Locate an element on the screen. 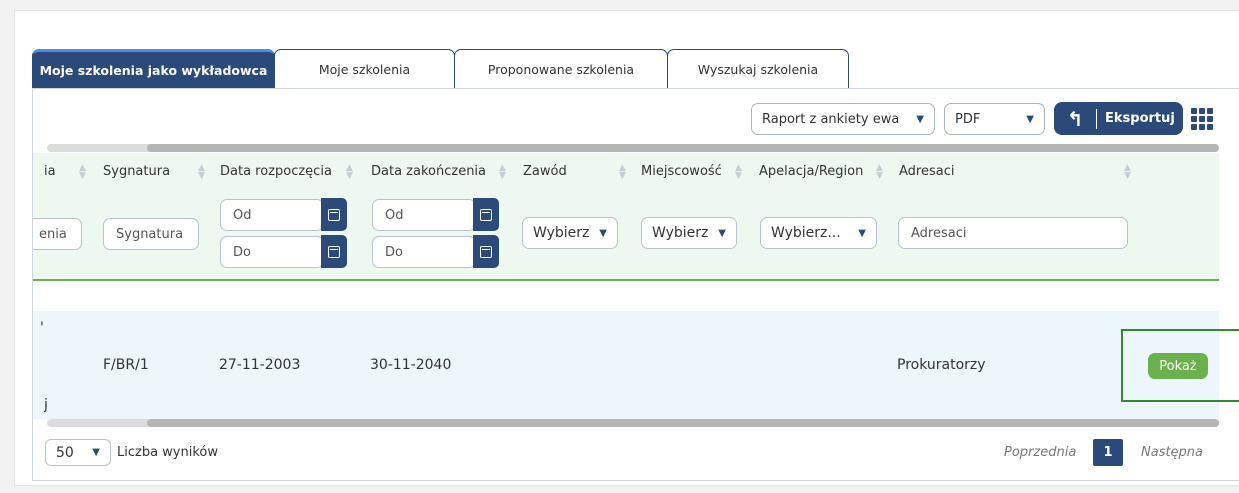 The height and width of the screenshot is (493, 1239). cell-start-date: 27-11-2003 is located at coordinates (260, 365).